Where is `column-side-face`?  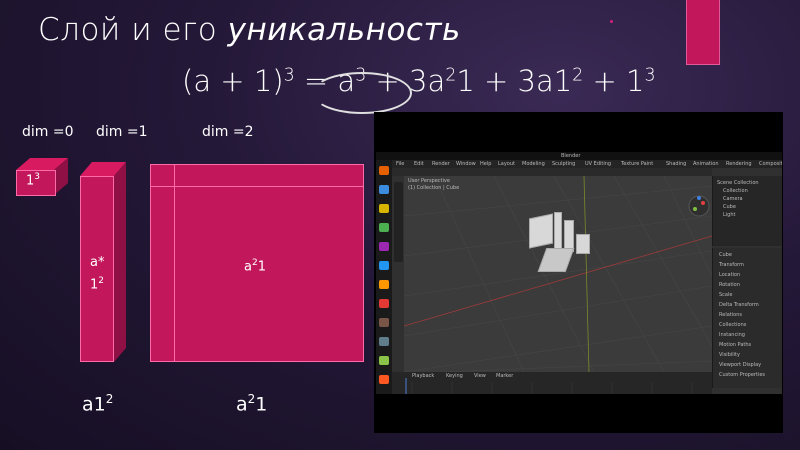 column-side-face is located at coordinates (120, 262).